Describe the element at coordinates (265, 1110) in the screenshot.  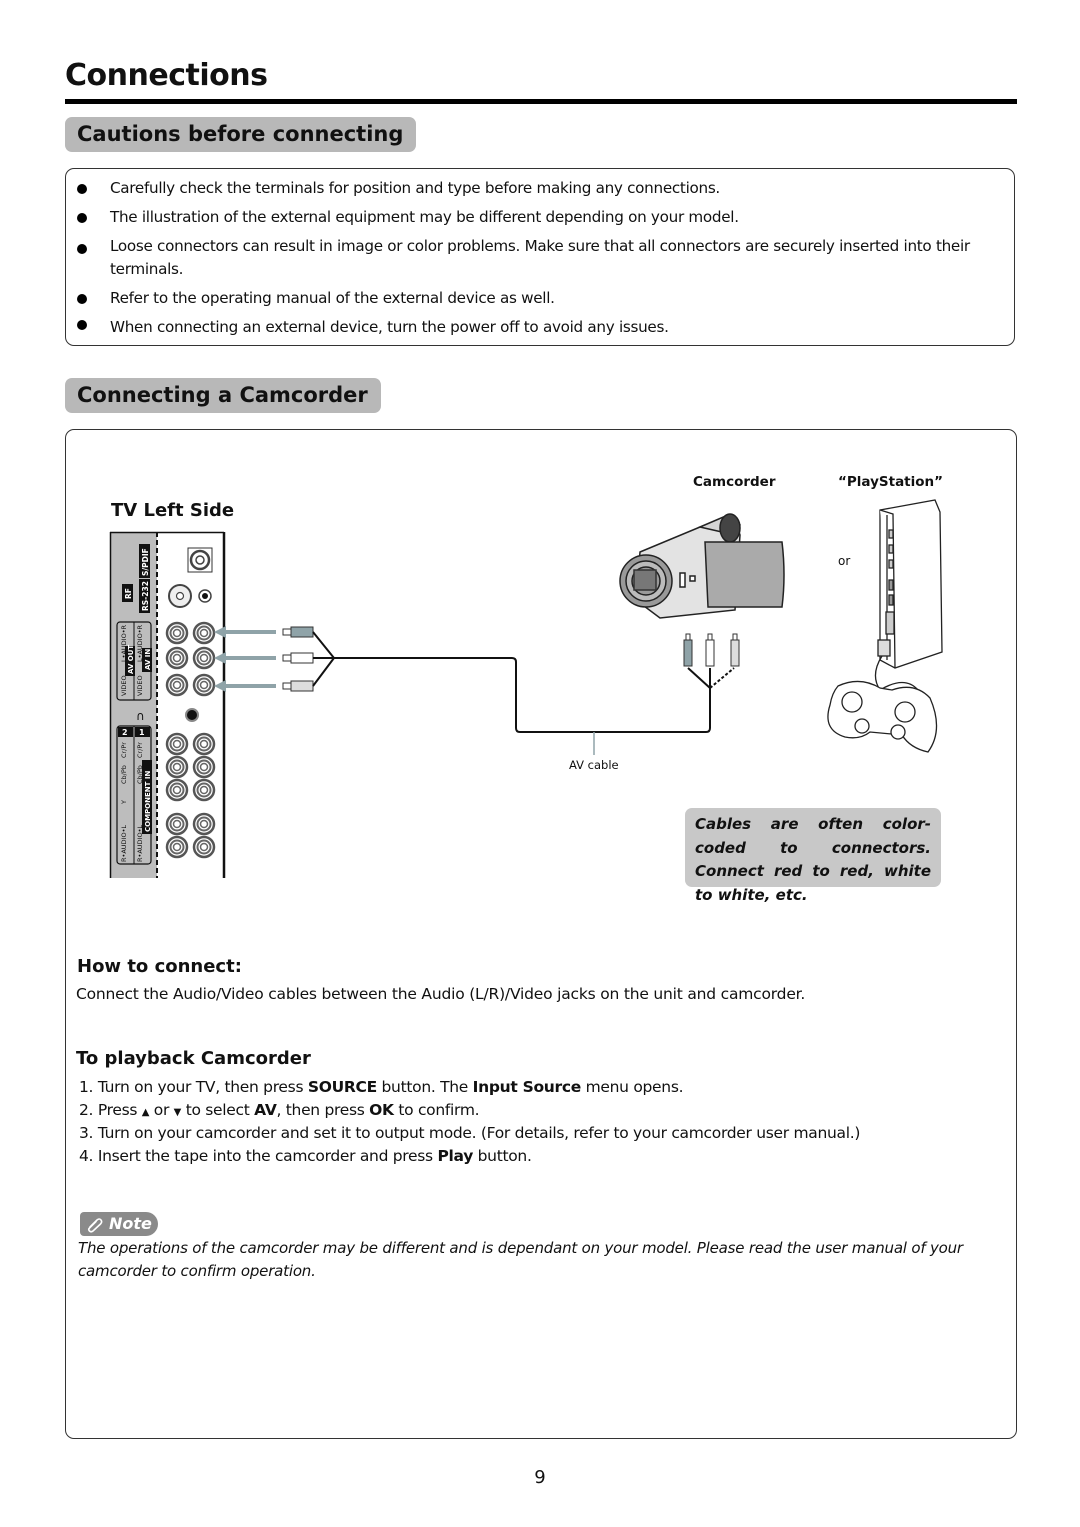
I see `av-option-label: AV` at that location.